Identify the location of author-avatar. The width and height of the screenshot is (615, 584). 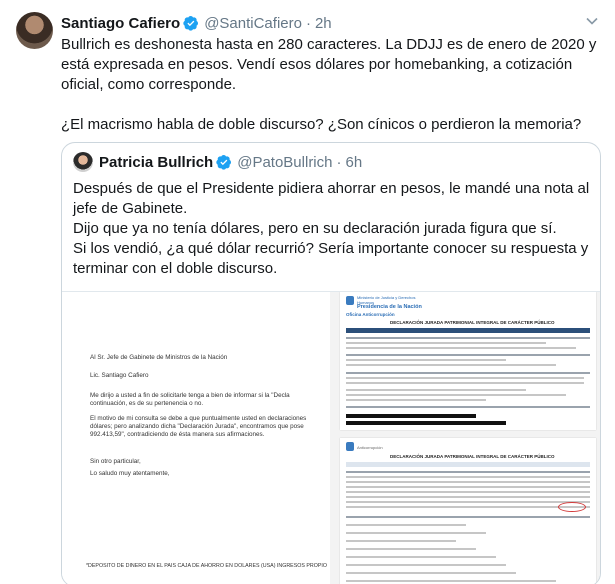
(34, 30).